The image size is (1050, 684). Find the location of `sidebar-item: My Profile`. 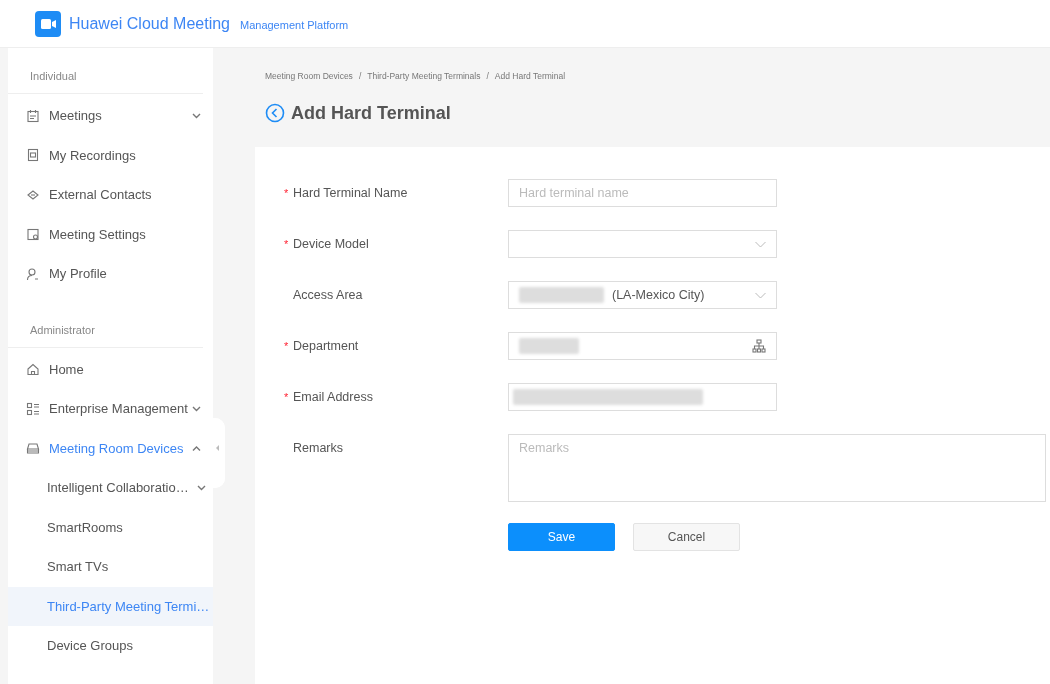

sidebar-item: My Profile is located at coordinates (110, 274).